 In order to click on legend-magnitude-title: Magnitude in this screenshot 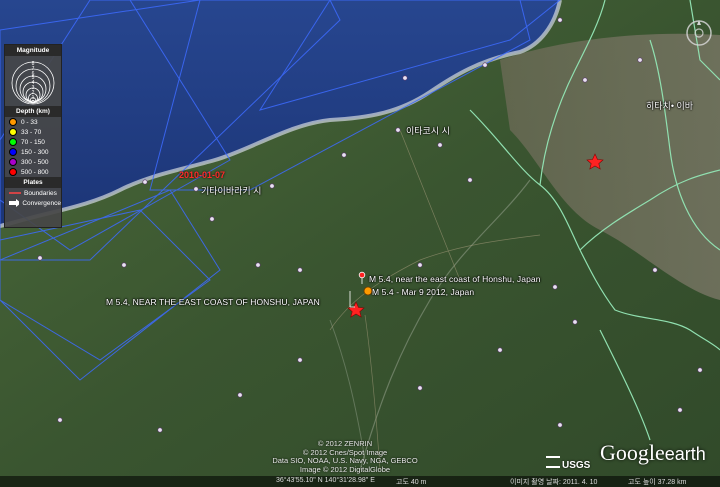, I will do `click(33, 50)`.